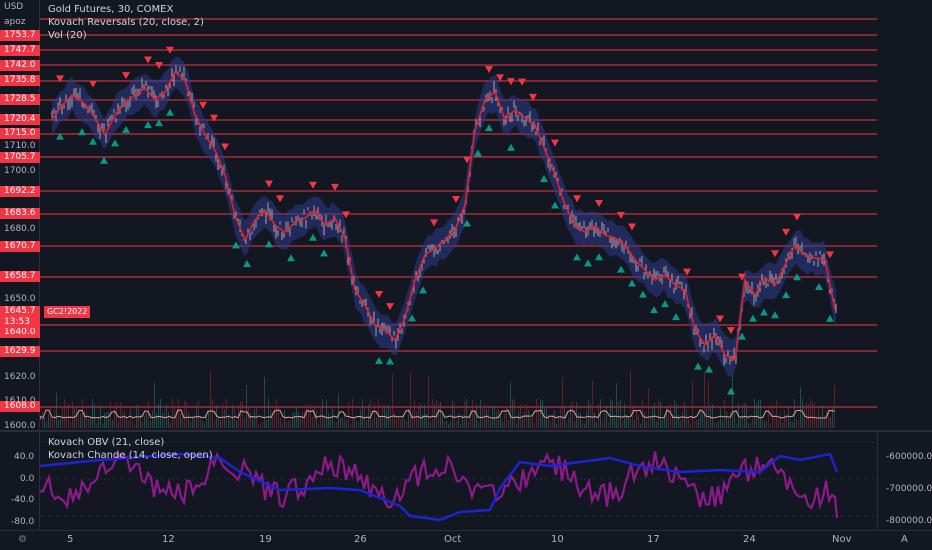  I want to click on auto-scale-button: A, so click(904, 539).